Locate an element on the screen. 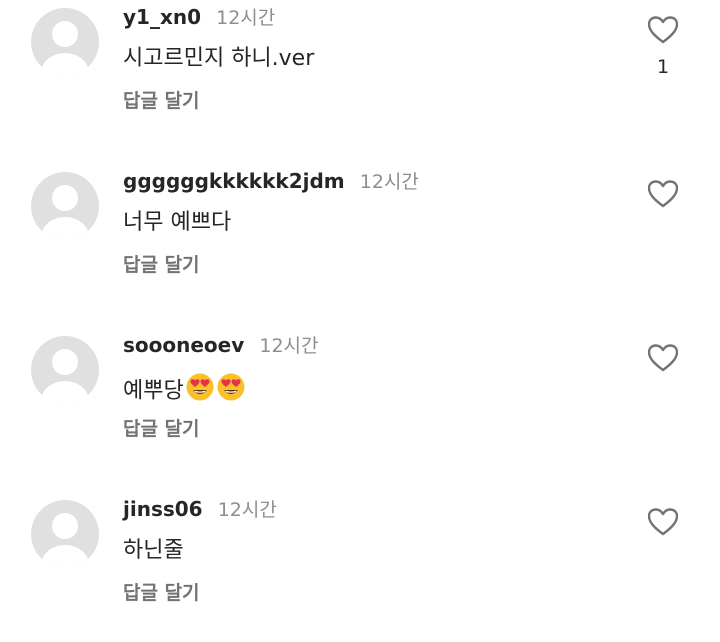 This screenshot has width=720, height=642. username-link: ggggggkkkkkk2jdm is located at coordinates (234, 181).